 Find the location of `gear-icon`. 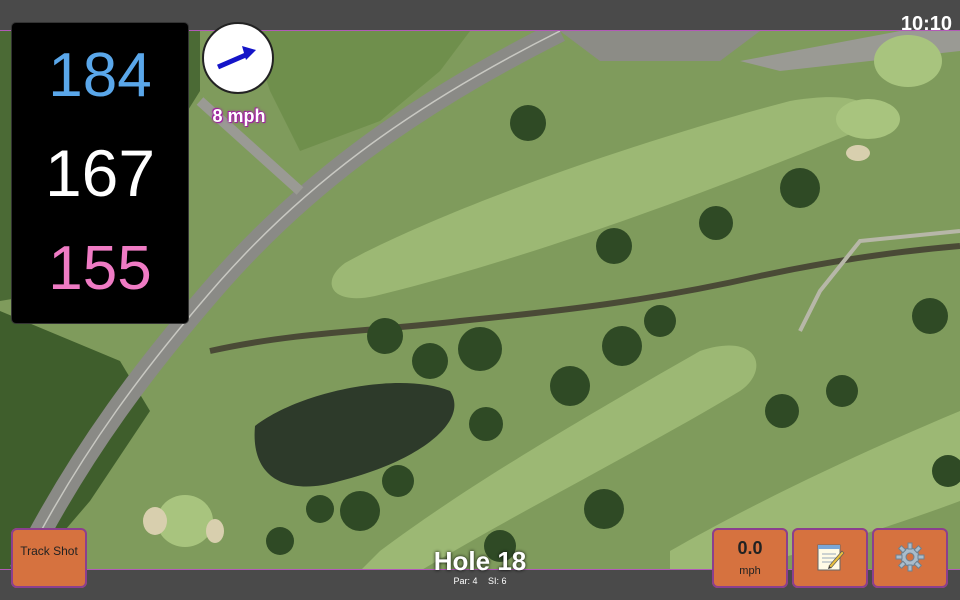

gear-icon is located at coordinates (910, 559).